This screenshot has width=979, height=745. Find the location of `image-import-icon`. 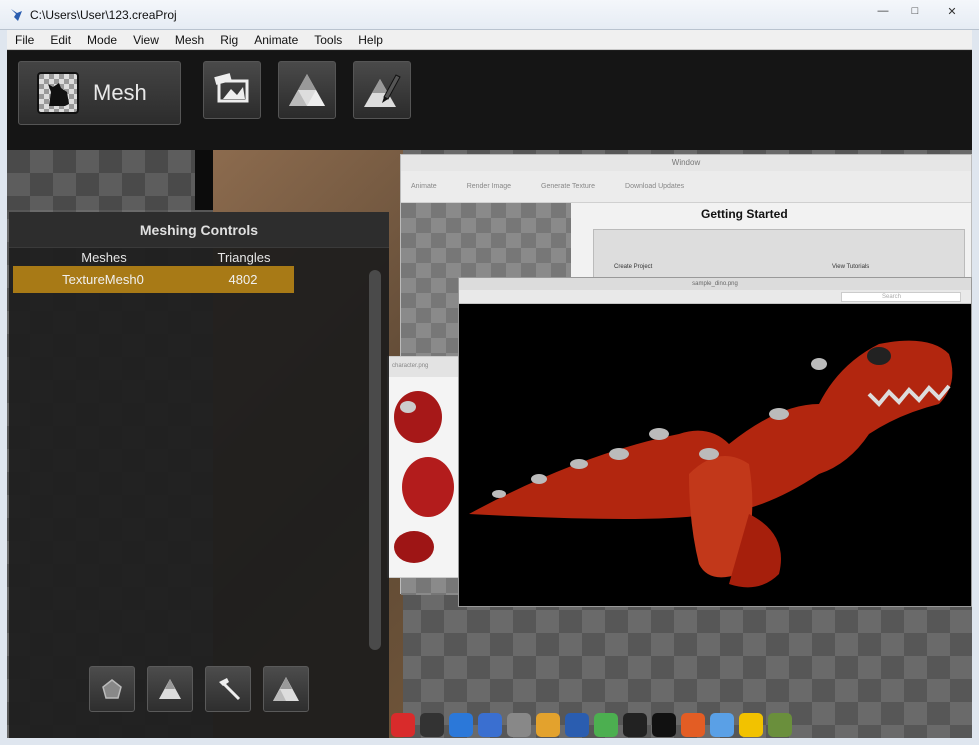

image-import-icon is located at coordinates (231, 88).